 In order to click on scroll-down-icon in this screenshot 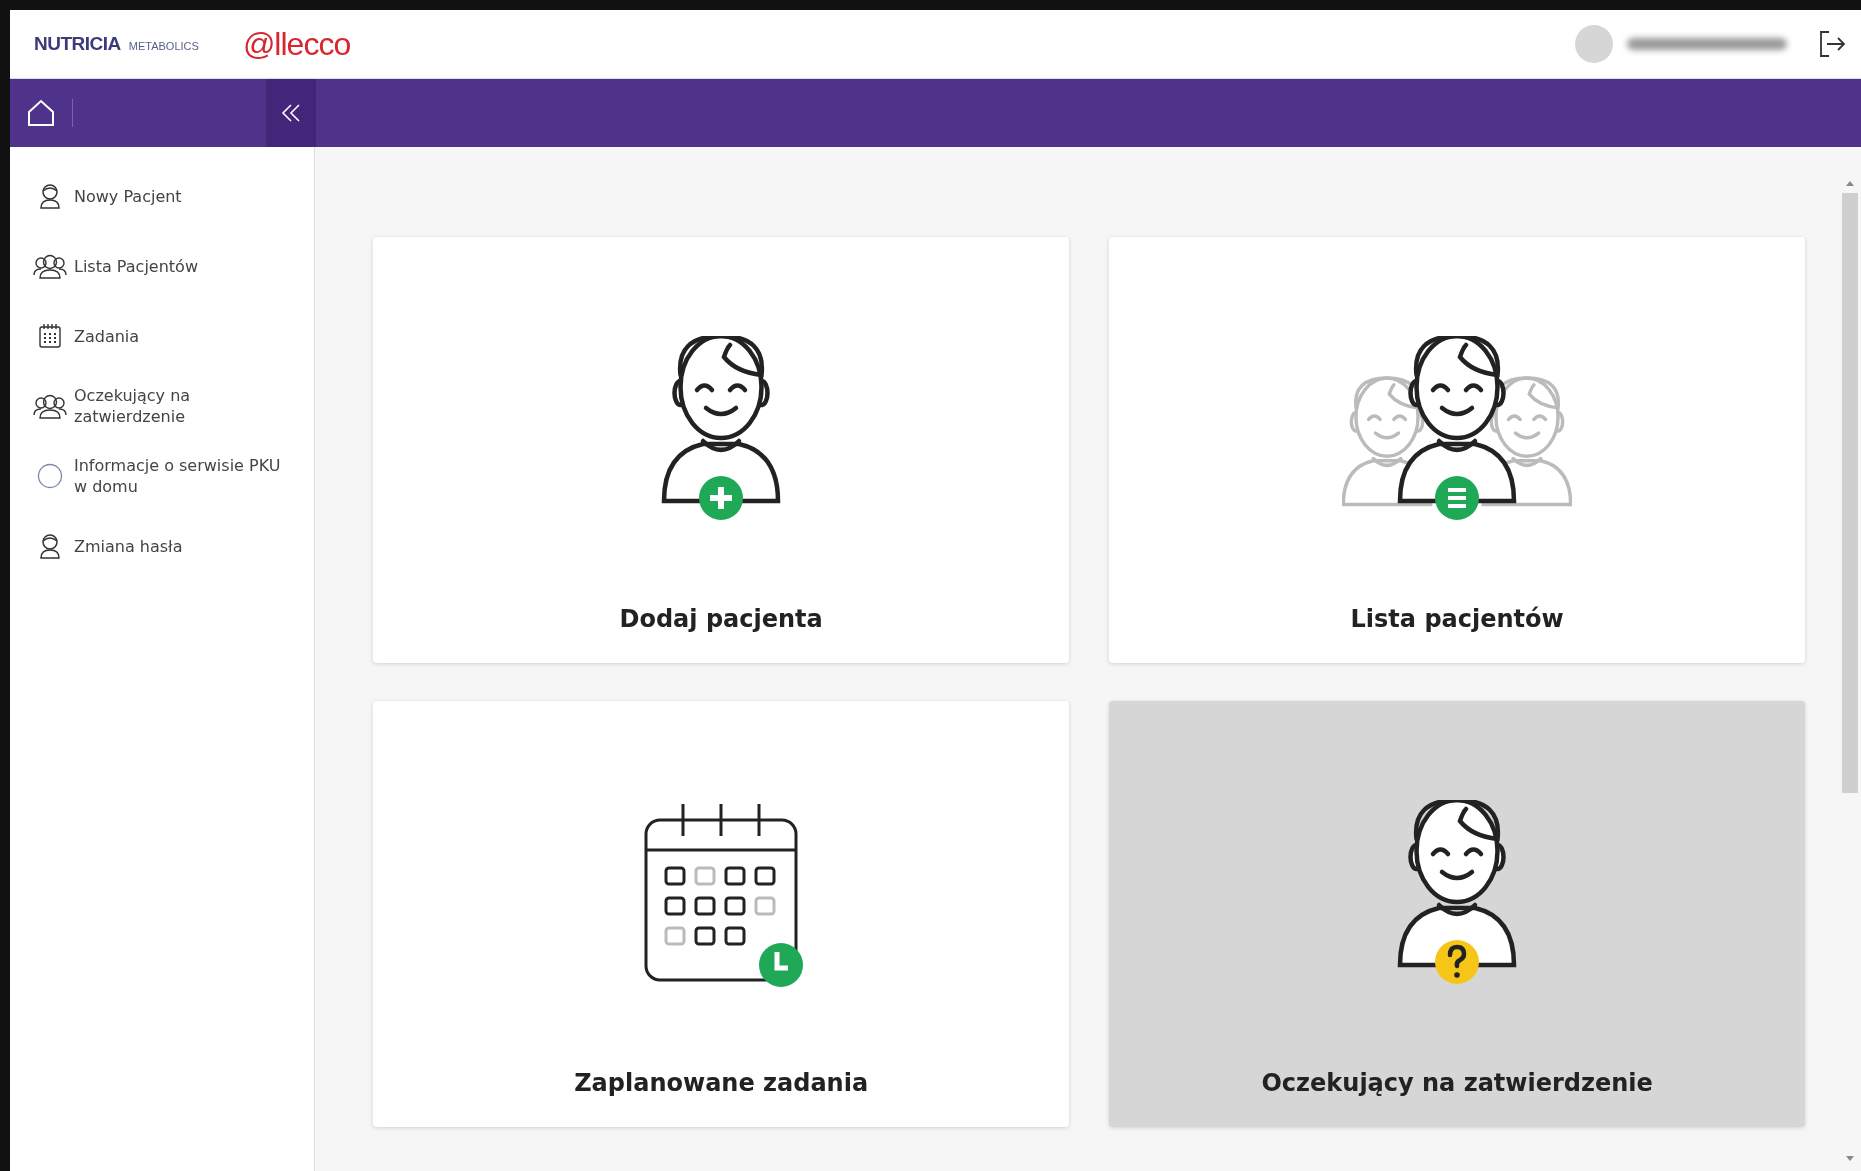, I will do `click(1850, 1159)`.